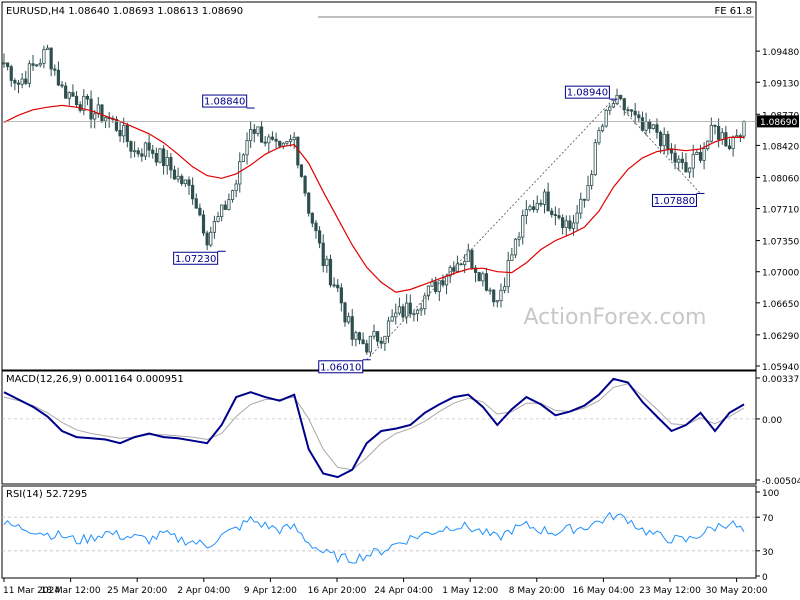 The height and width of the screenshot is (600, 800). What do you see at coordinates (337, 591) in the screenshot?
I see `x-tick-label: 16 Apr 20:00` at bounding box center [337, 591].